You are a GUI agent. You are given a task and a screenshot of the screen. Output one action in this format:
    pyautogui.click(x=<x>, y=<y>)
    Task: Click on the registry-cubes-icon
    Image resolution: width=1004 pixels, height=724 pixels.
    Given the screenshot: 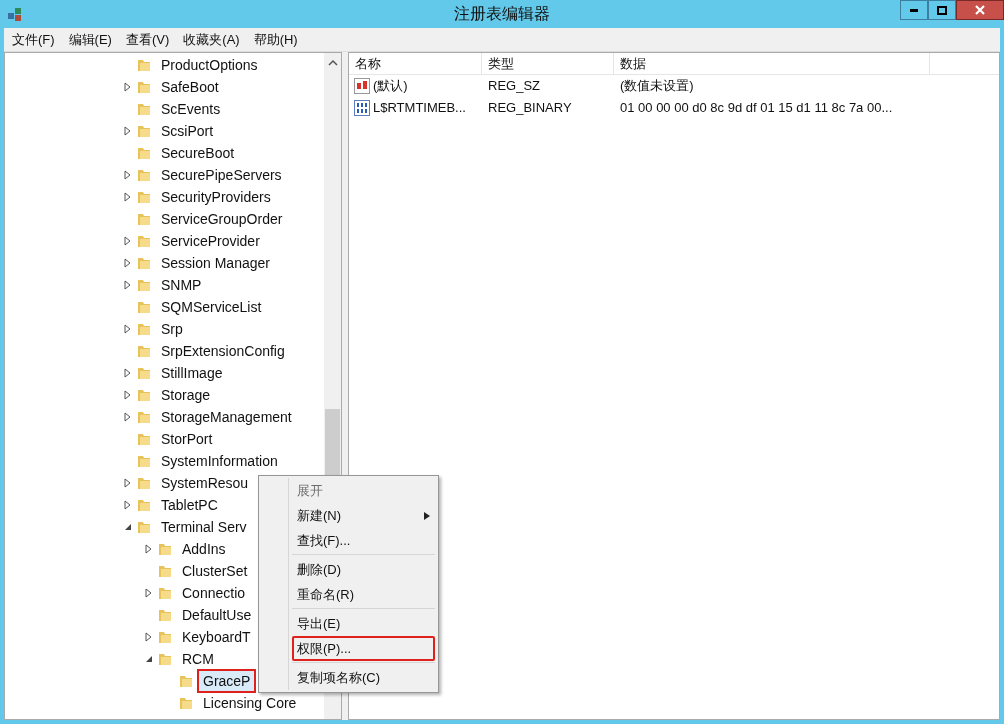 What is the action you would take?
    pyautogui.click(x=15, y=14)
    